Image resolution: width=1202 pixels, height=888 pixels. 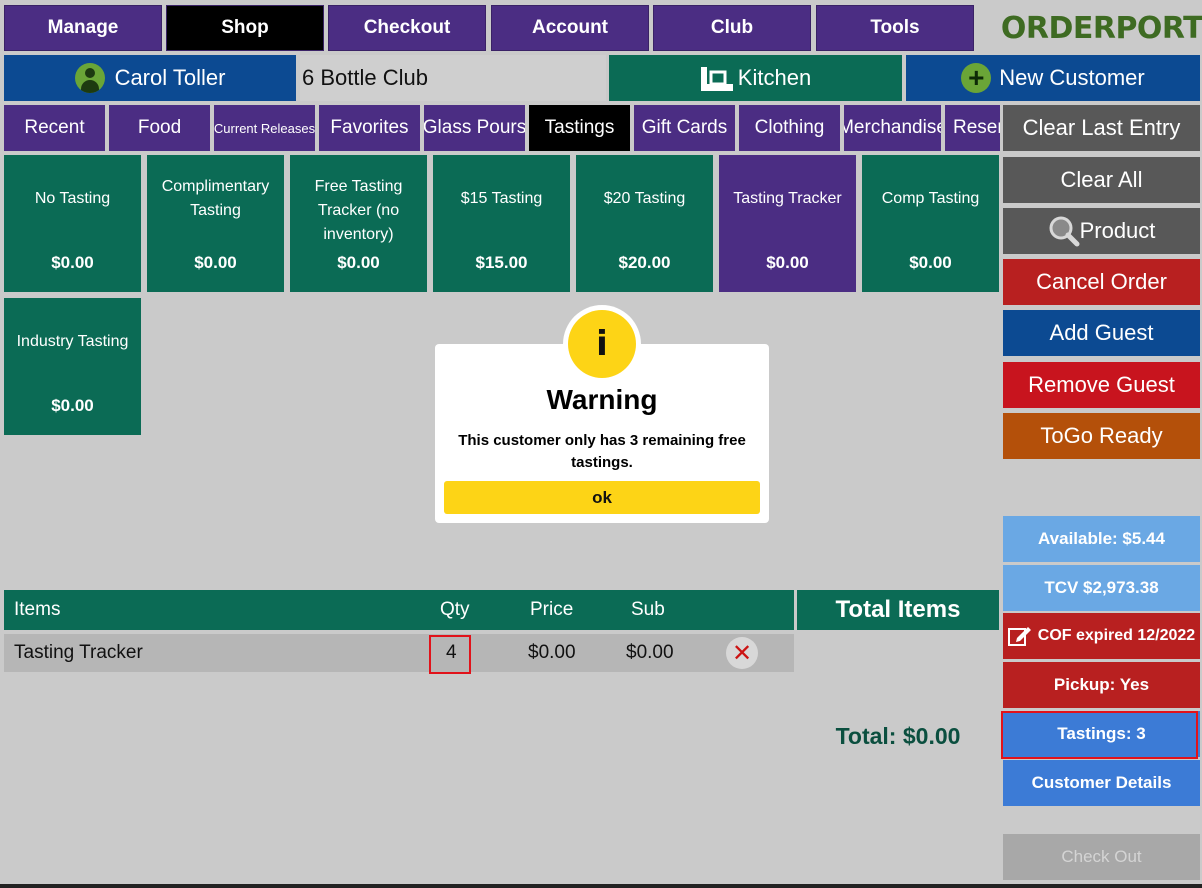 I want to click on header-items: Items, so click(x=37, y=609).